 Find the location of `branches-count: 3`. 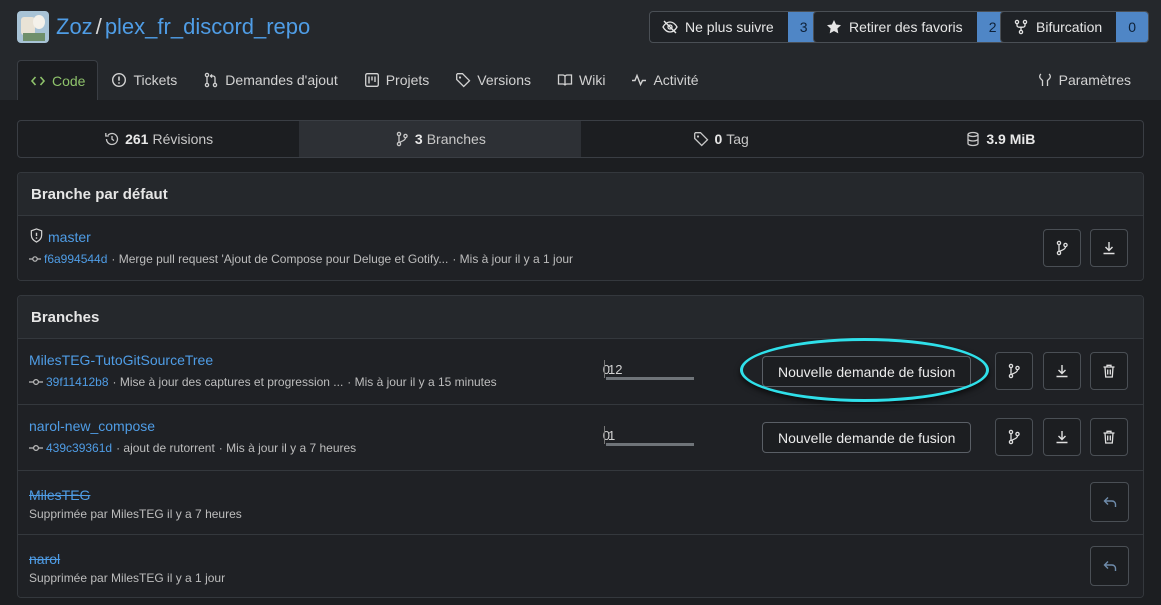

branches-count: 3 is located at coordinates (418, 139).